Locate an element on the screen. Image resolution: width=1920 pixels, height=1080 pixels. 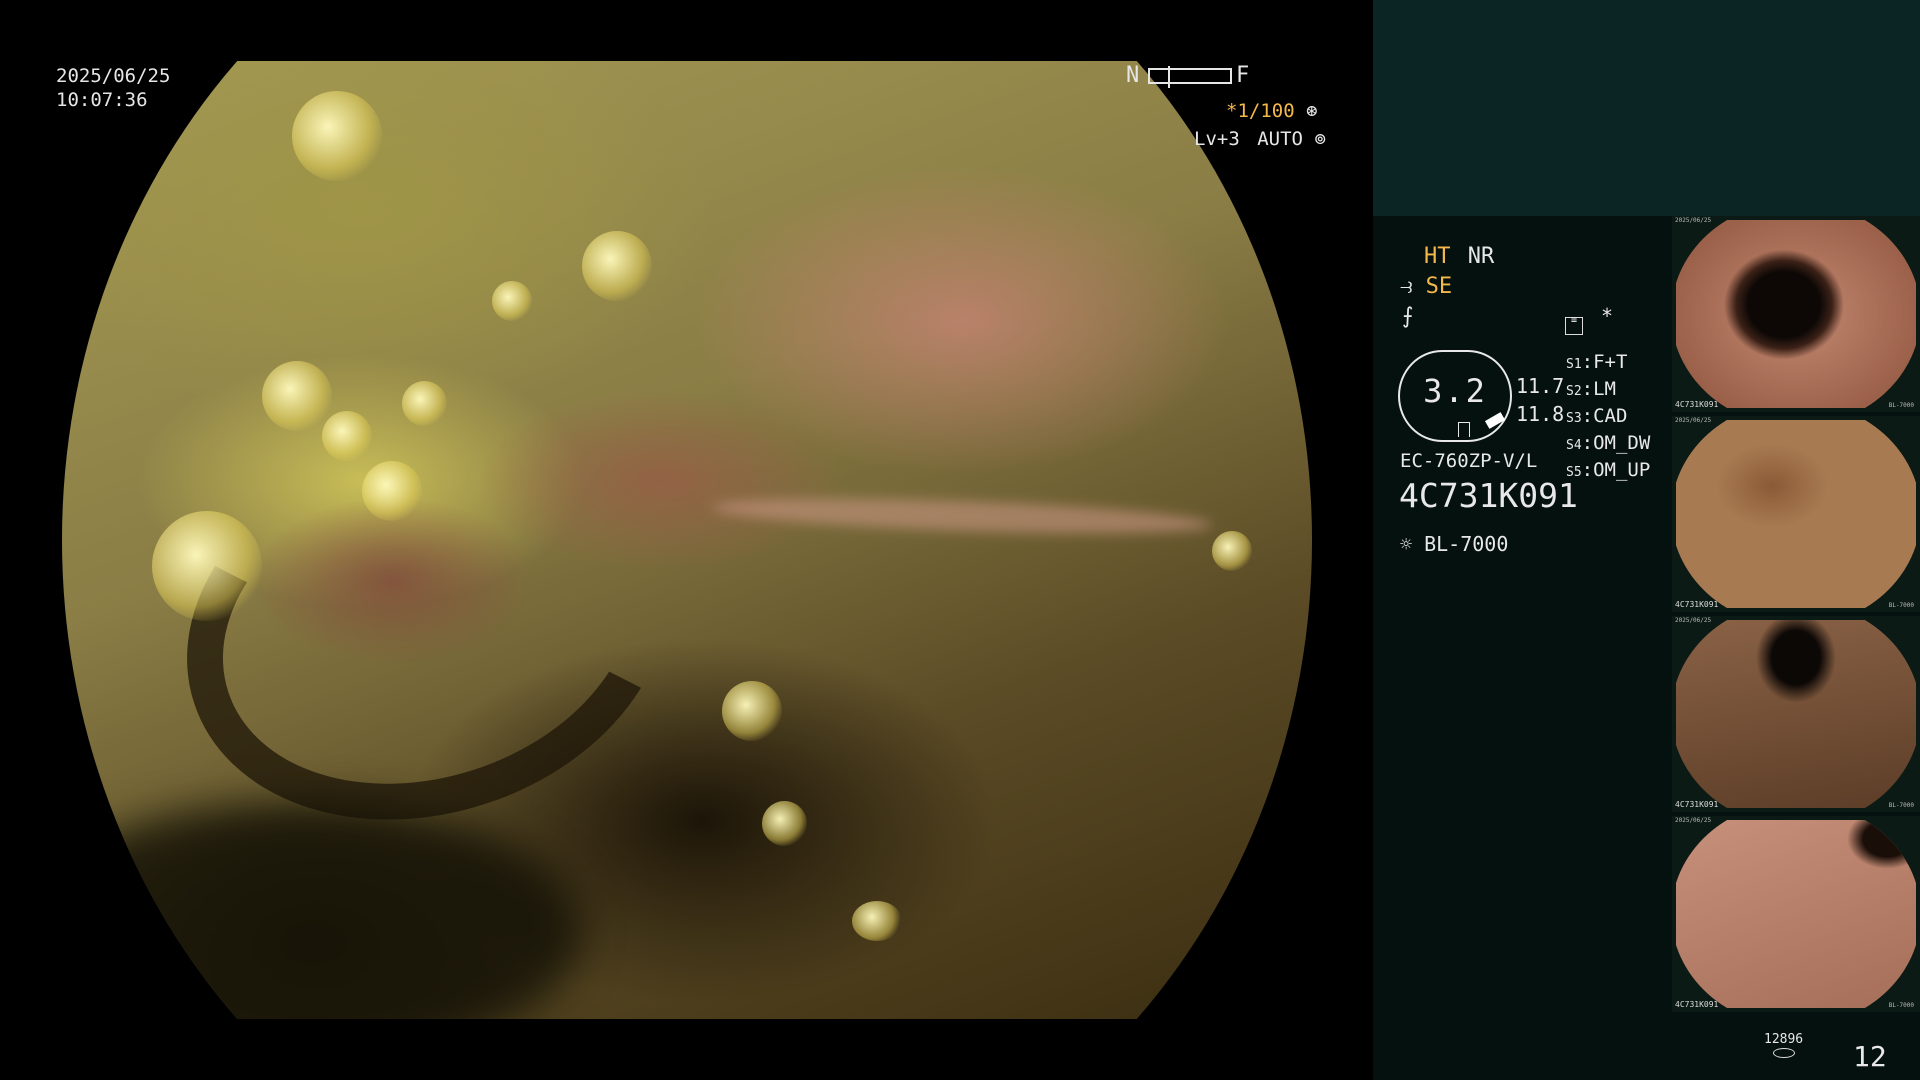
value-a: 11.7 is located at coordinates (1540, 386).